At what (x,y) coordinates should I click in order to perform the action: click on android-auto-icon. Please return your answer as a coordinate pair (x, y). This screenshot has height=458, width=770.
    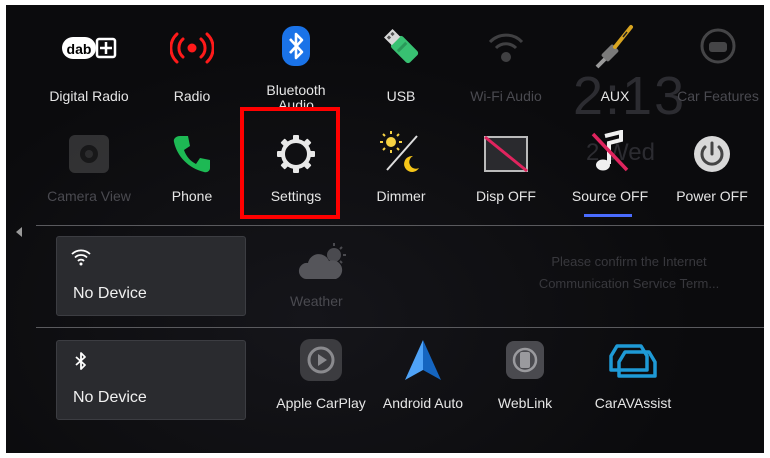
    Looking at the image, I should click on (423, 360).